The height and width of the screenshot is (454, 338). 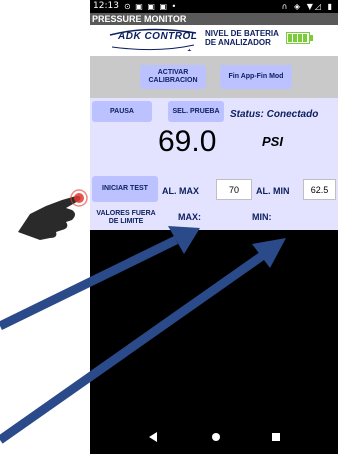 I want to click on battery-icon, so click(x=299, y=38).